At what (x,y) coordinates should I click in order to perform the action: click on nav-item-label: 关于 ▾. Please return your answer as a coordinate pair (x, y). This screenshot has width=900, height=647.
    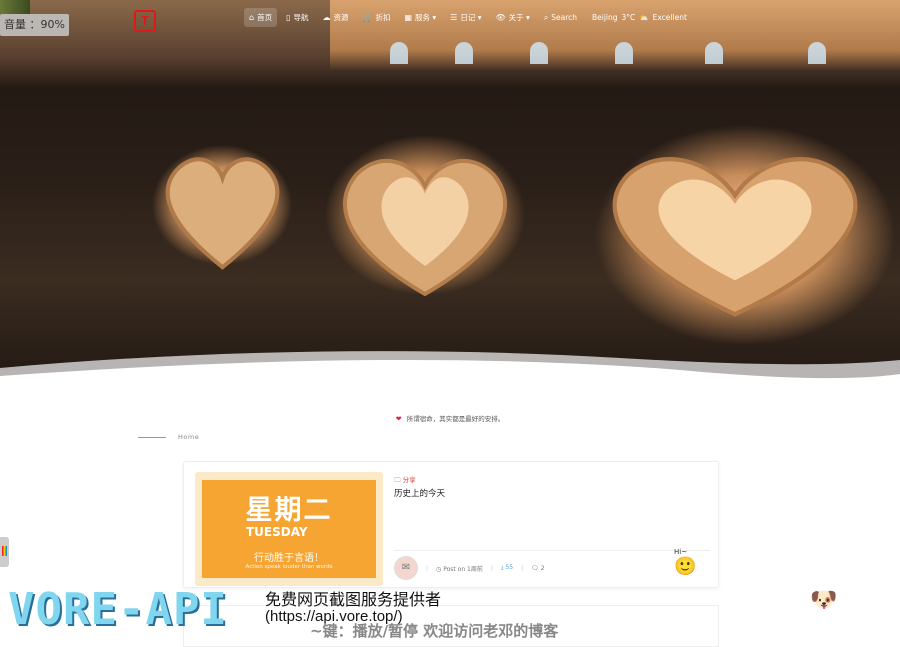
    Looking at the image, I should click on (519, 17).